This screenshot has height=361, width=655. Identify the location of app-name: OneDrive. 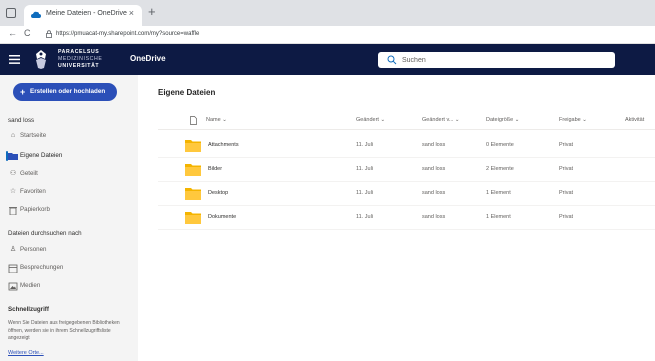
(148, 58).